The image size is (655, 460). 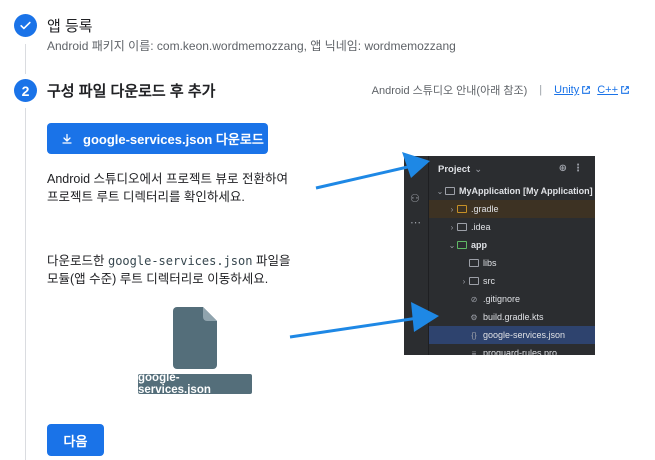 I want to click on download-button-label: google-services.json 다운로드, so click(x=173, y=139).